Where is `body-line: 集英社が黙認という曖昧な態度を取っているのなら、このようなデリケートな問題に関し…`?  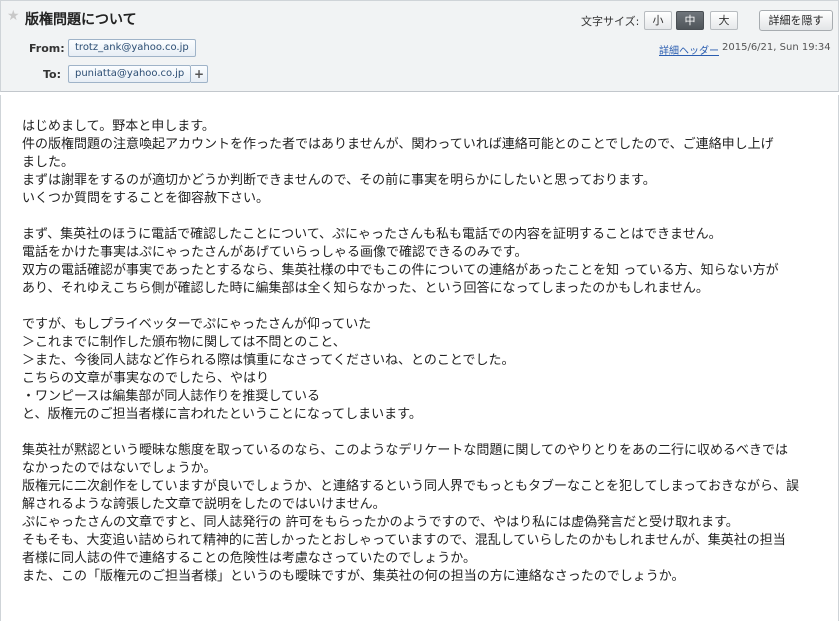
body-line: 集英社が黙認という曖昧な態度を取っているのなら、このようなデリケートな問題に関し… is located at coordinates (405, 450).